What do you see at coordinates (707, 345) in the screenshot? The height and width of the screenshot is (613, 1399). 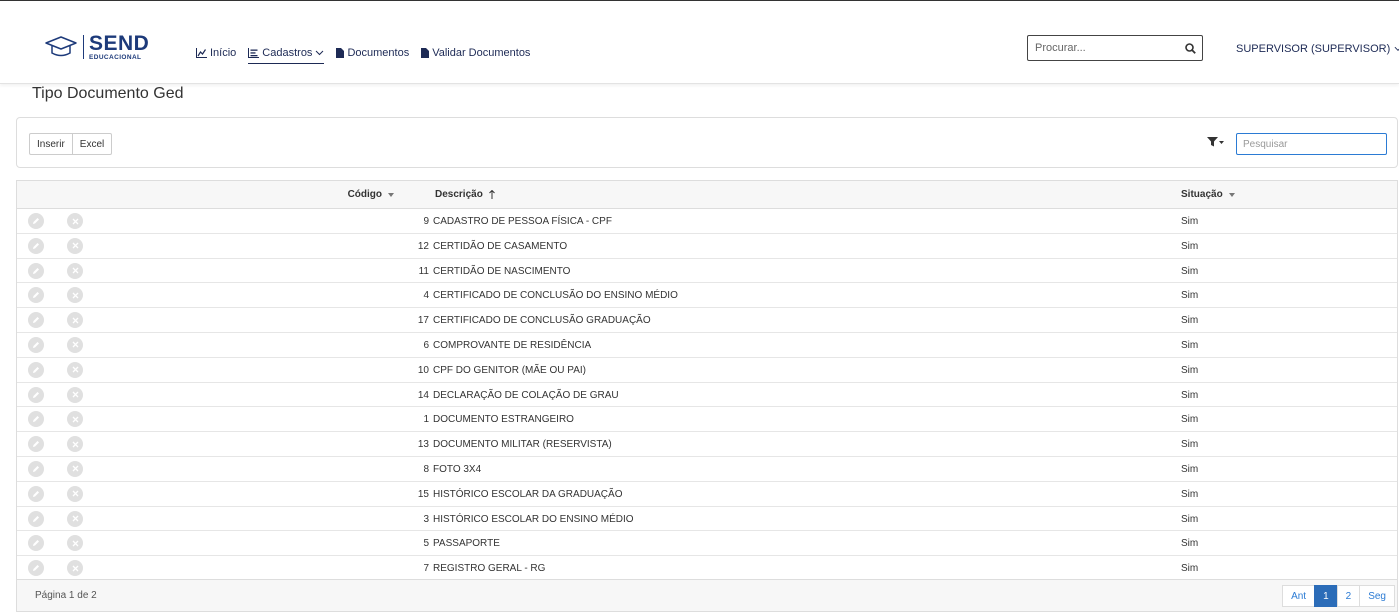 I see `table-row: 6 COMPROVANTE DE RESIDÊNCIA Sim` at bounding box center [707, 345].